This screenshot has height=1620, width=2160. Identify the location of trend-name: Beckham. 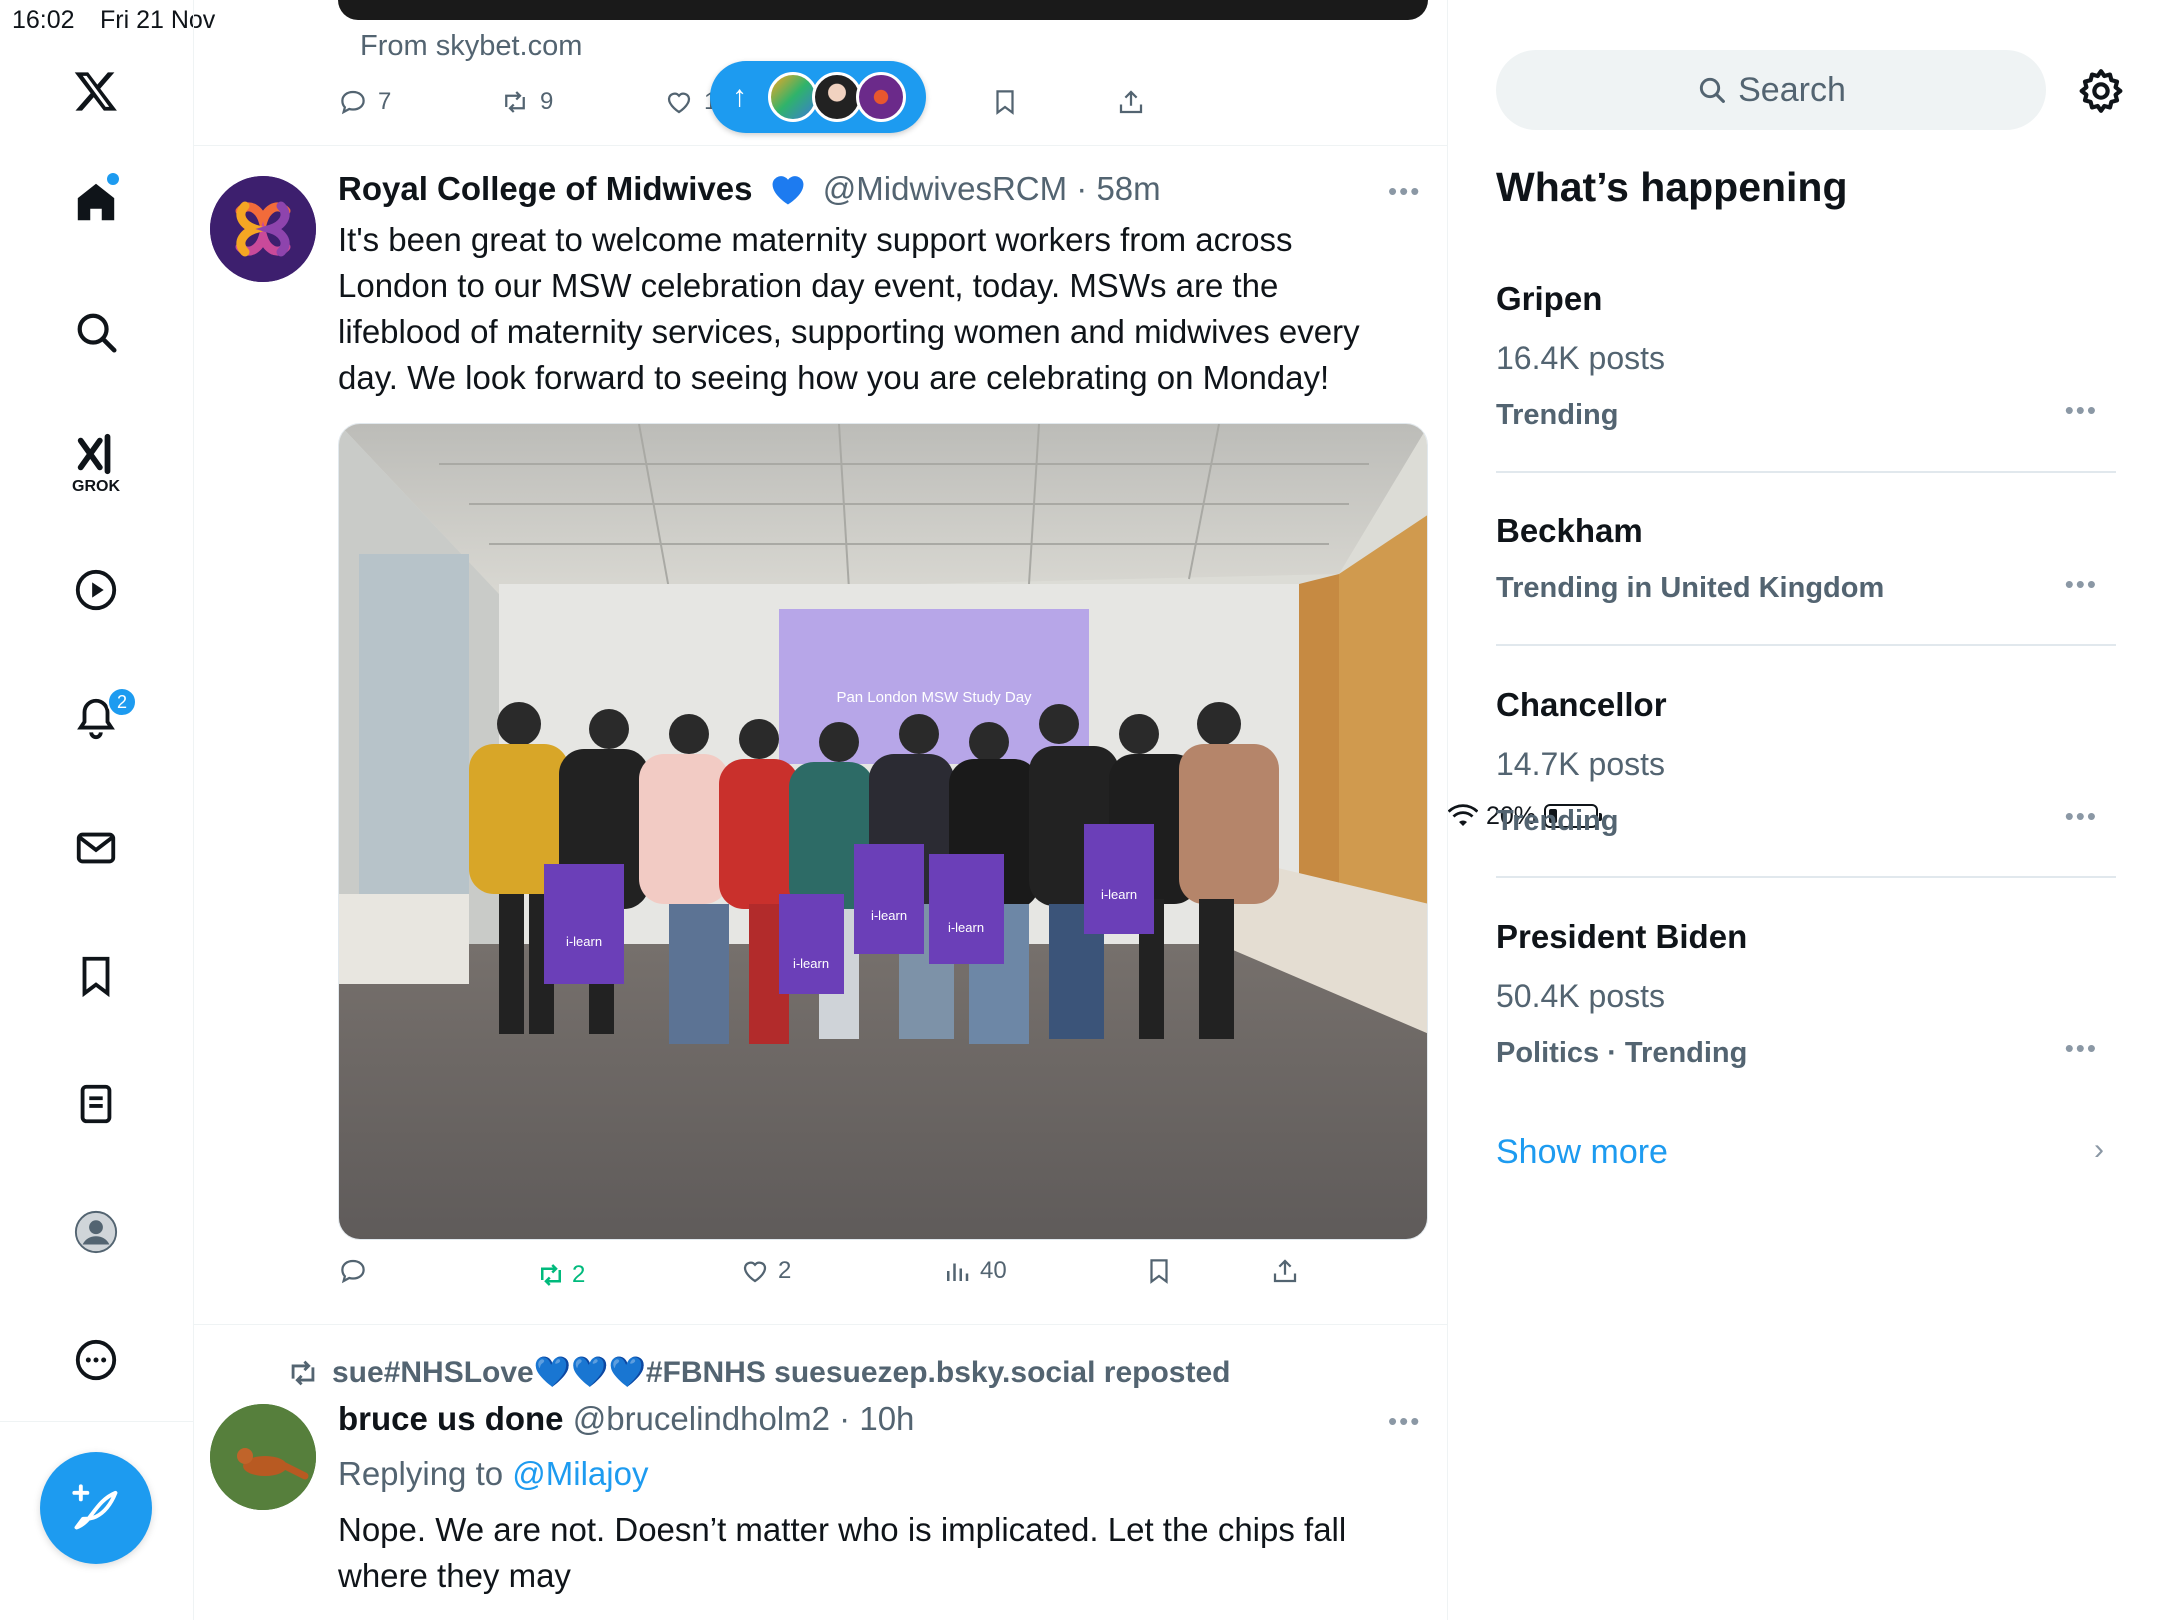
(1569, 530).